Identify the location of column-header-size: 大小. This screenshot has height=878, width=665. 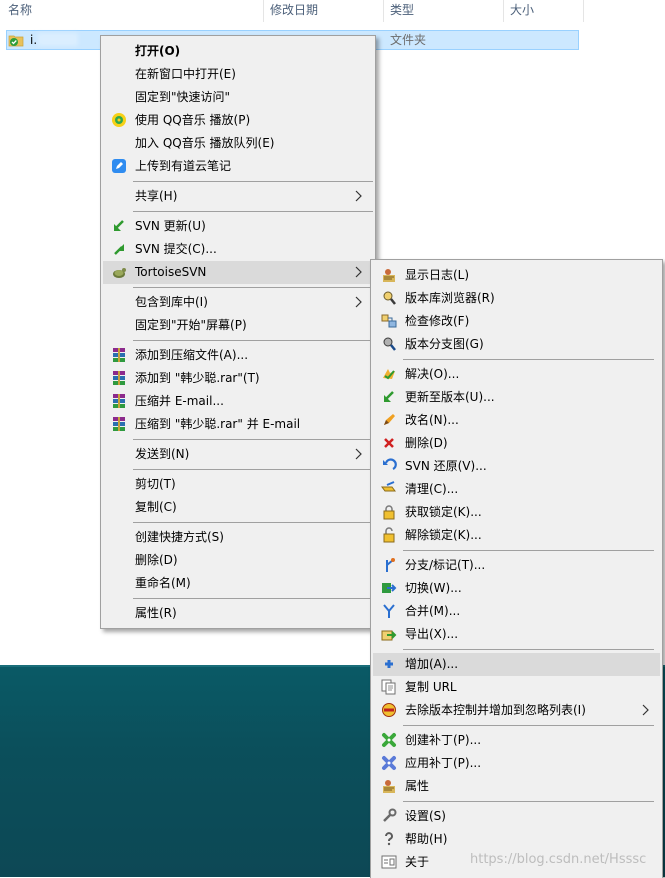
(522, 11).